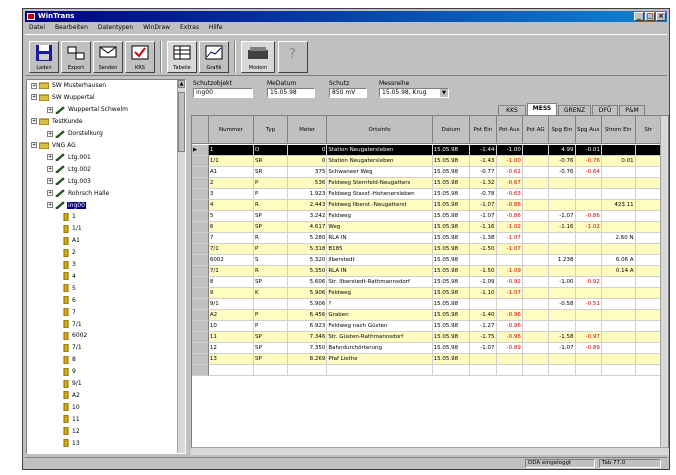  I want to click on column-header-pot-ein-6: Pot Ein, so click(483, 130).